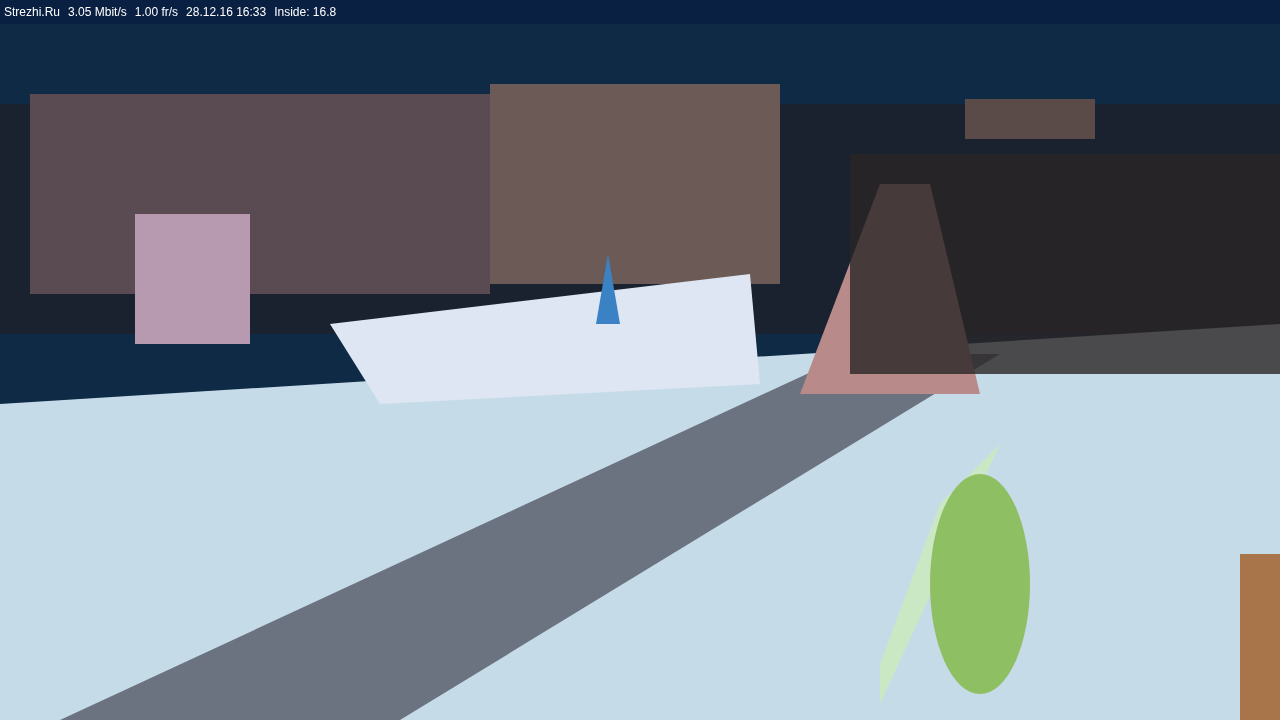 The width and height of the screenshot is (1280, 720). Describe the element at coordinates (156, 12) in the screenshot. I see `status-text: 1.00 fr/s` at that location.